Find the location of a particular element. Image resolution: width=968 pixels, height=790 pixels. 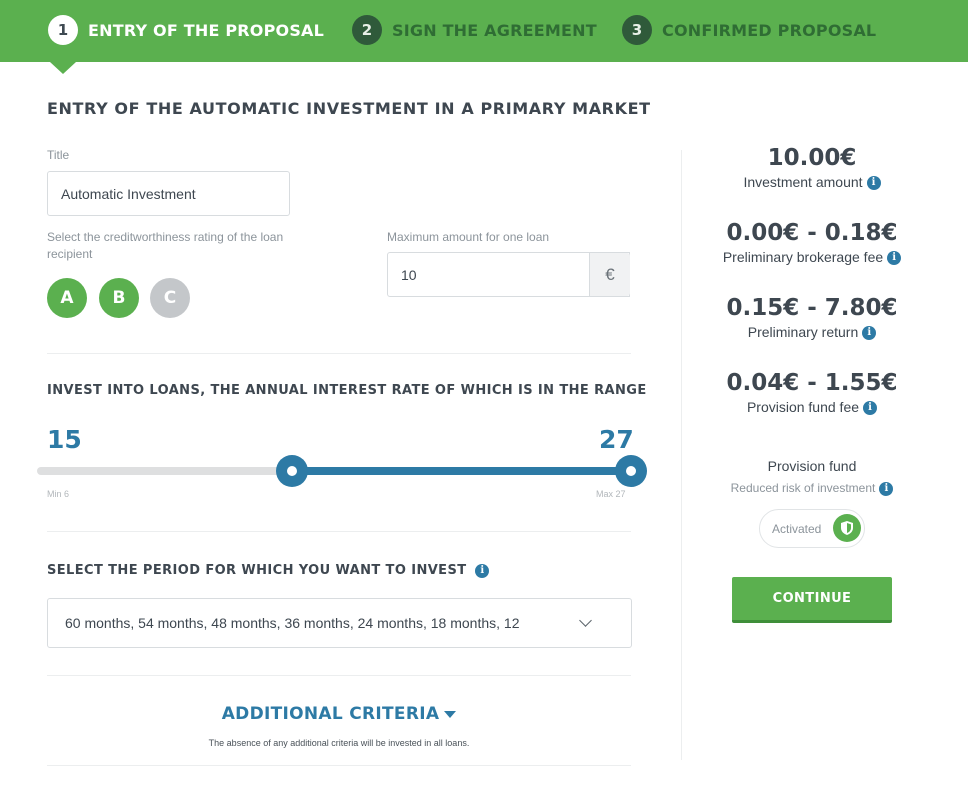

rate-slider-selected-range is located at coordinates (461, 471).